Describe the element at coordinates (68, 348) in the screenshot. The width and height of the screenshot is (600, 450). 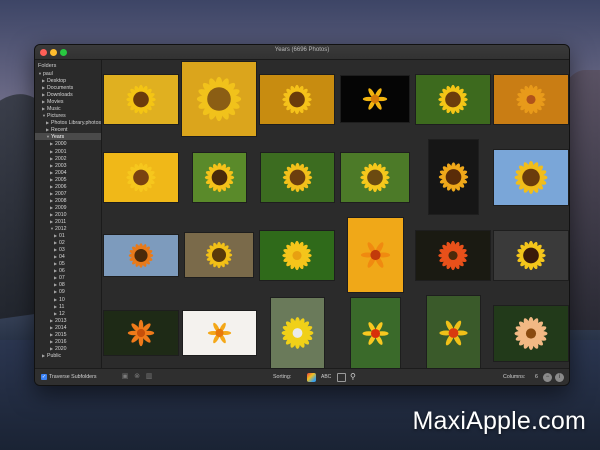
I see `folder-item-2020: ▶ 2020` at that location.